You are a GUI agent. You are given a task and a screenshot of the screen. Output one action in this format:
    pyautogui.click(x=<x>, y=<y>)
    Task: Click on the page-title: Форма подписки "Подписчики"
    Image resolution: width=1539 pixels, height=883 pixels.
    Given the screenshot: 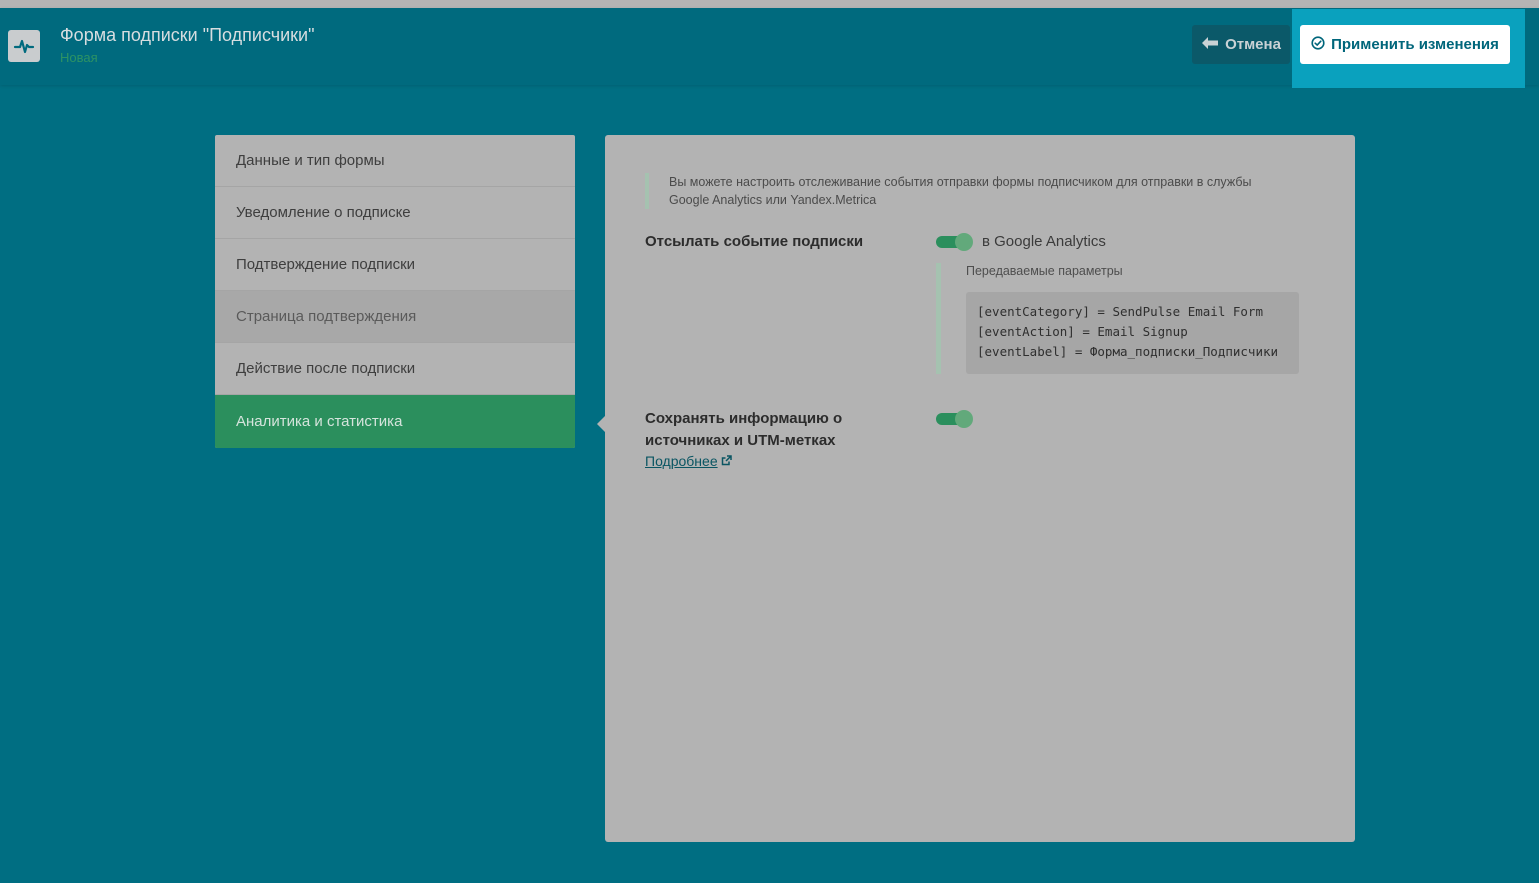 What is the action you would take?
    pyautogui.click(x=187, y=35)
    